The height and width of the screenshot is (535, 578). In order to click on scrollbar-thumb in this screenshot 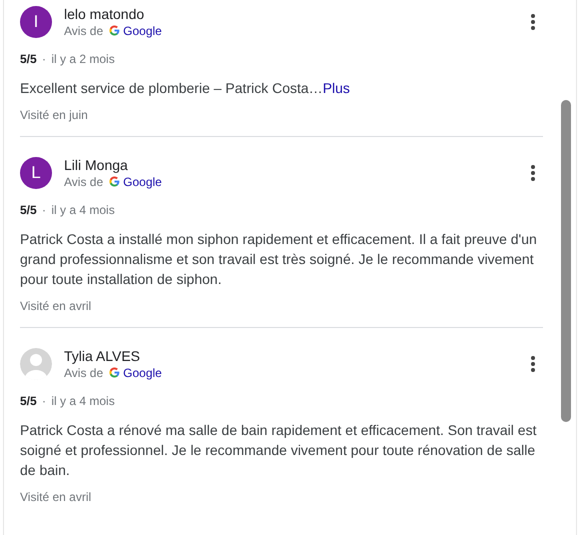, I will do `click(566, 261)`.